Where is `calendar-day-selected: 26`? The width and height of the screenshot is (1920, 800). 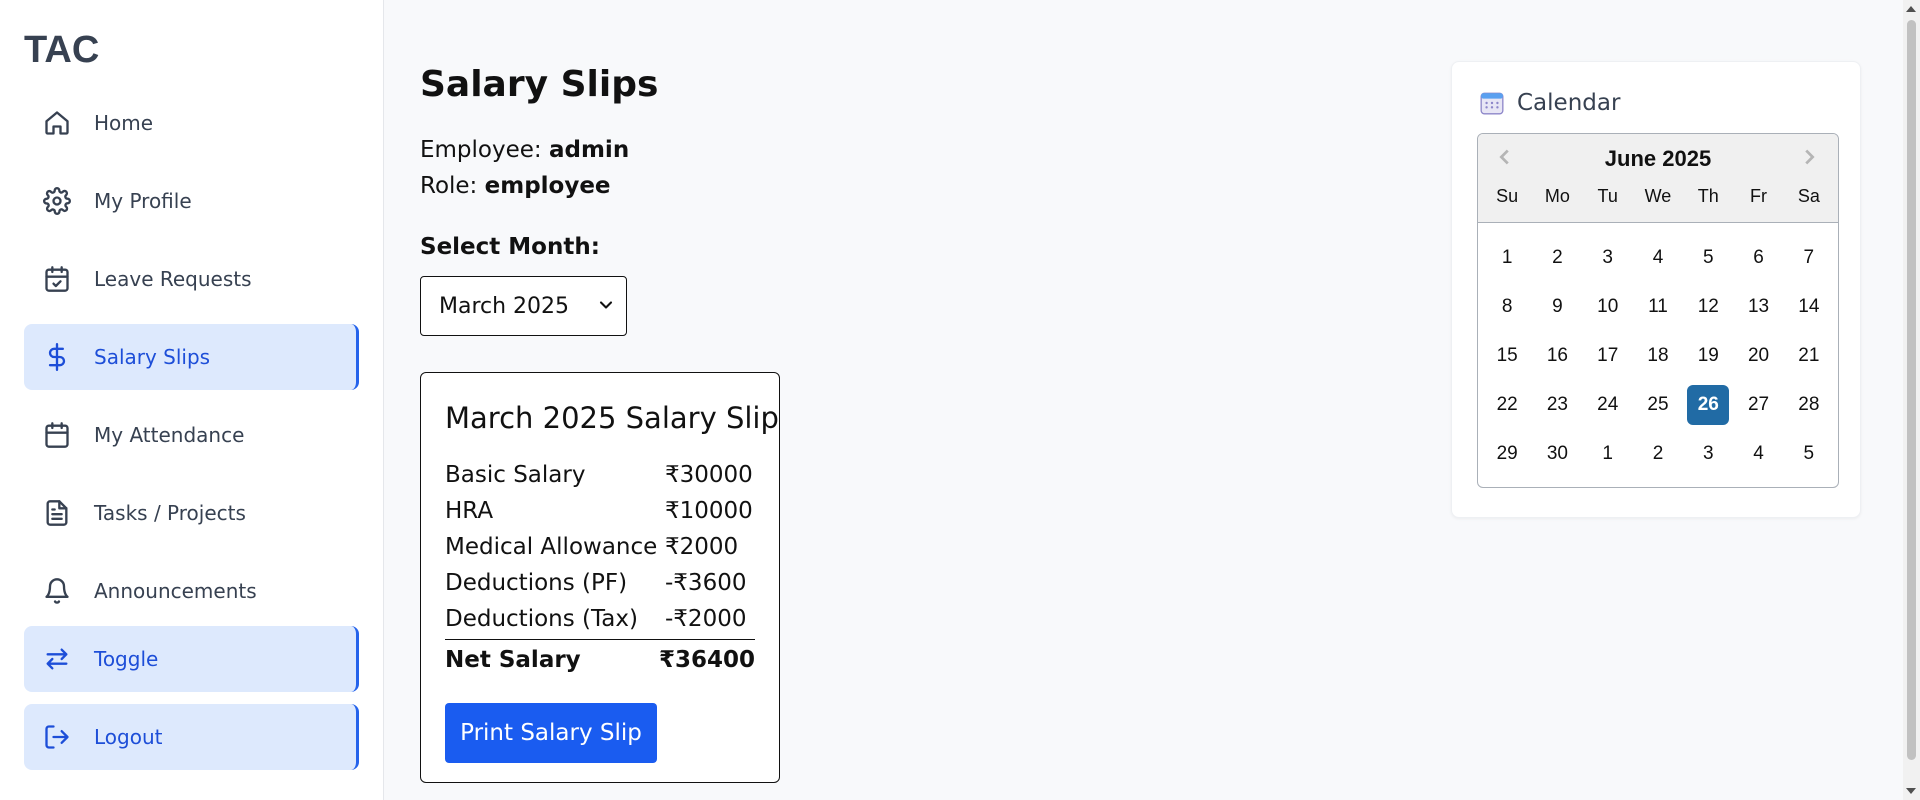
calendar-day-selected: 26 is located at coordinates (1708, 404).